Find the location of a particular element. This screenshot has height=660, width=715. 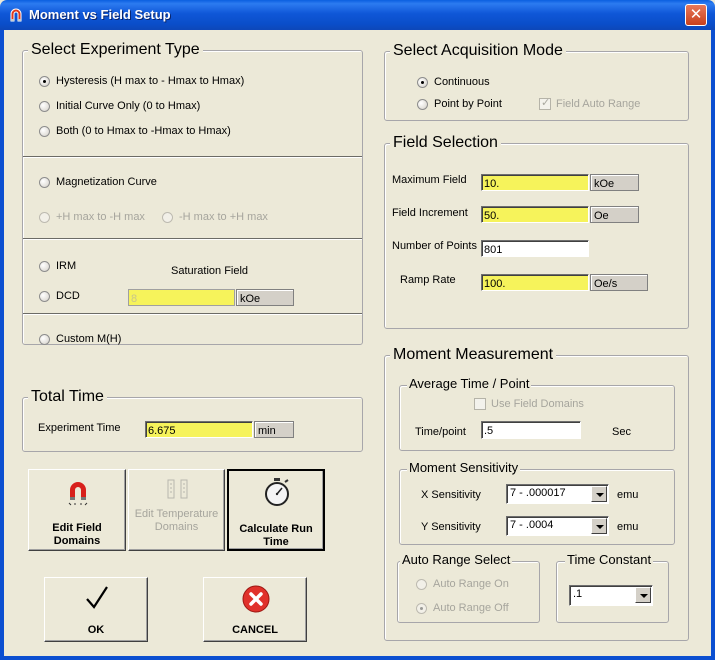

y-sensitivity-label: Y Sensitivity is located at coordinates (451, 527).